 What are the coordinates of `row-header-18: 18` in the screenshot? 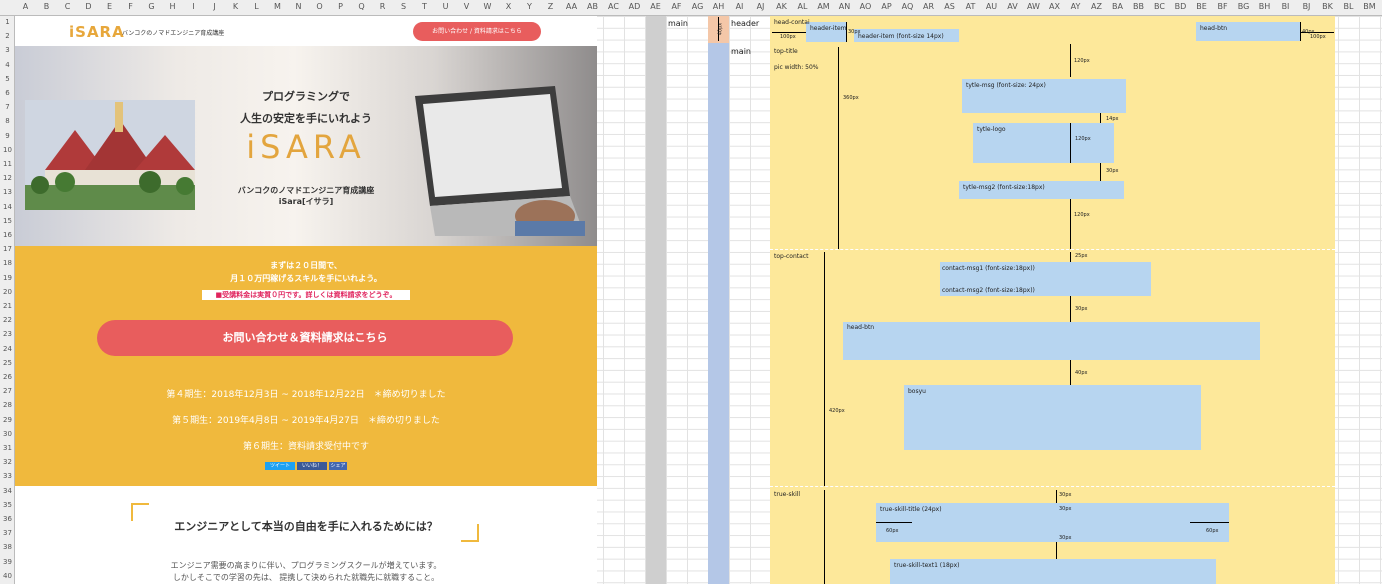 It's located at (7, 263).